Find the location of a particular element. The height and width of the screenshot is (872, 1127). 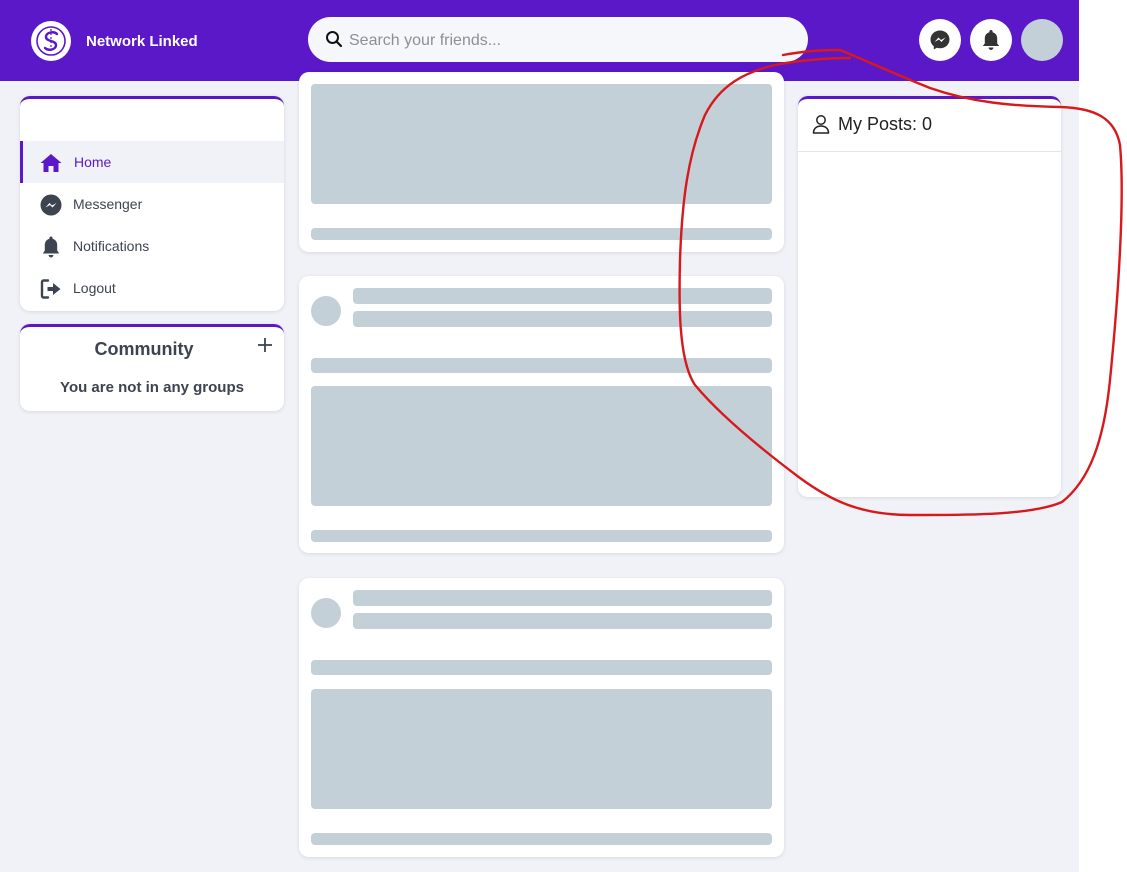

sidebar-nav: Home Messenger Notifications Logout is located at coordinates (152, 203).